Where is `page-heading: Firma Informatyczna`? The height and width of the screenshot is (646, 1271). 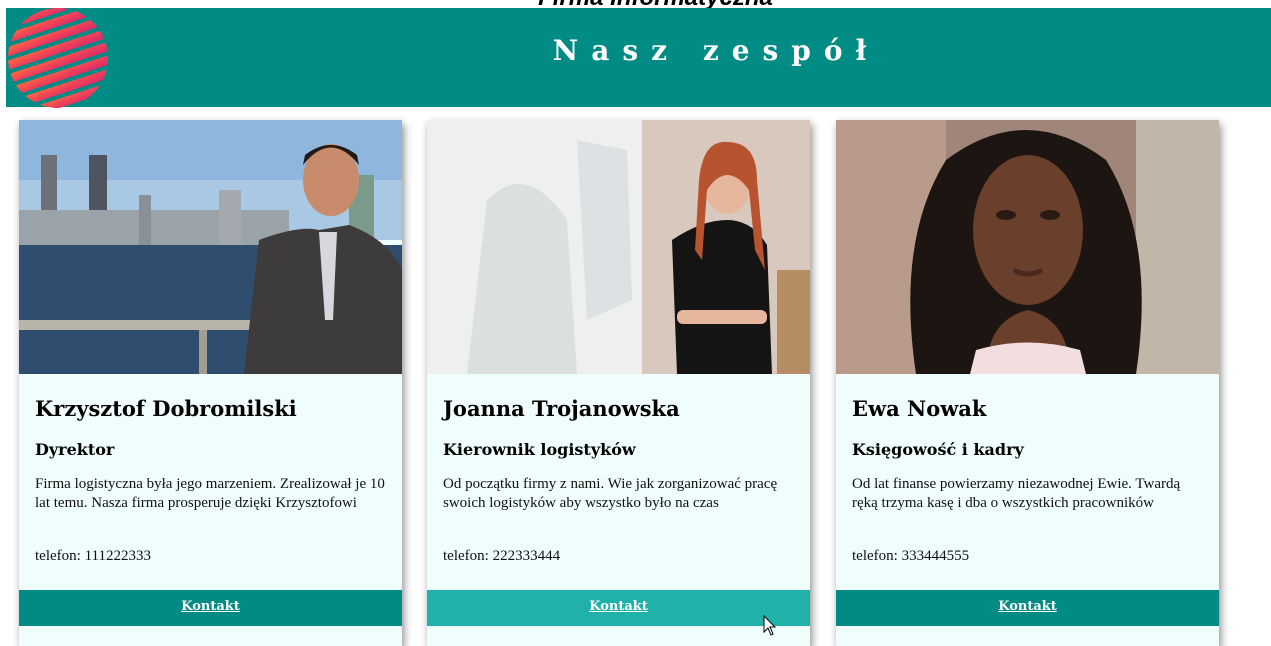
page-heading: Firma Informatyczna is located at coordinates (635, 4).